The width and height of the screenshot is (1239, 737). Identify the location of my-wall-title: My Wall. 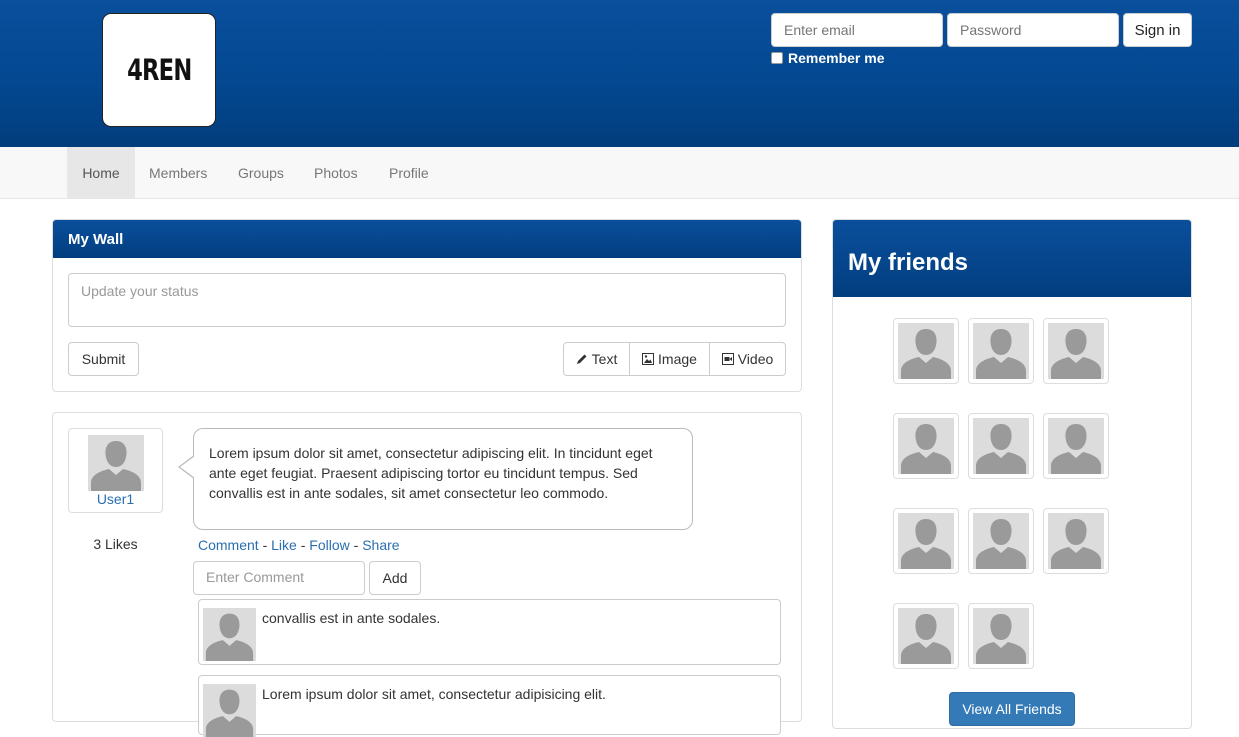
(427, 239).